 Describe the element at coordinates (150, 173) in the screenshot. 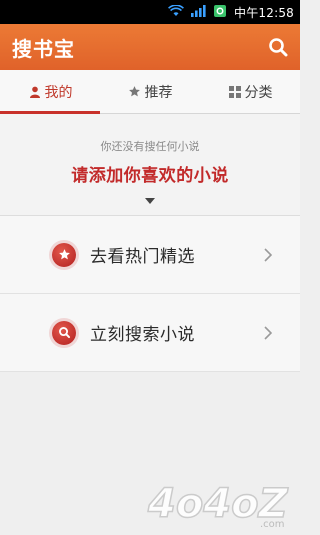

I see `add-novel-prompt: 请添加你喜欢的小说` at that location.